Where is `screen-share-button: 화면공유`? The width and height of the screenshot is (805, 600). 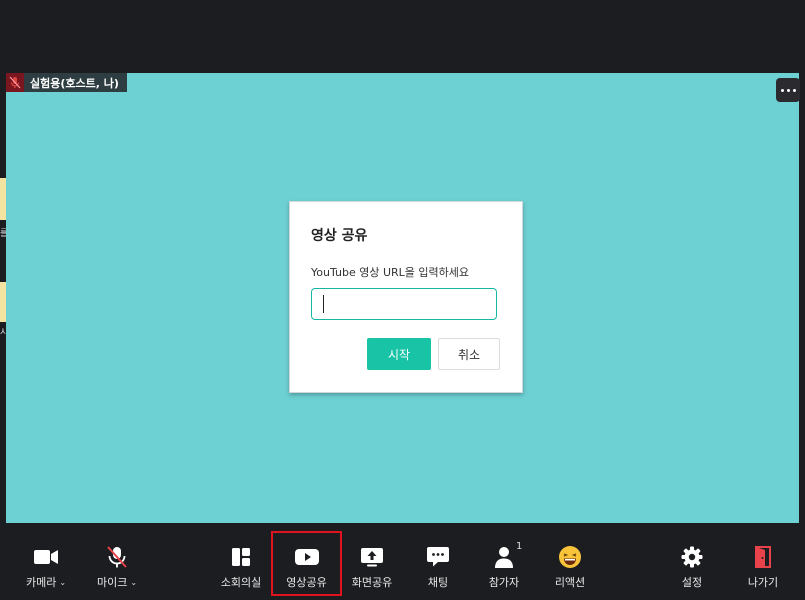
screen-share-button: 화면공유 is located at coordinates (372, 561).